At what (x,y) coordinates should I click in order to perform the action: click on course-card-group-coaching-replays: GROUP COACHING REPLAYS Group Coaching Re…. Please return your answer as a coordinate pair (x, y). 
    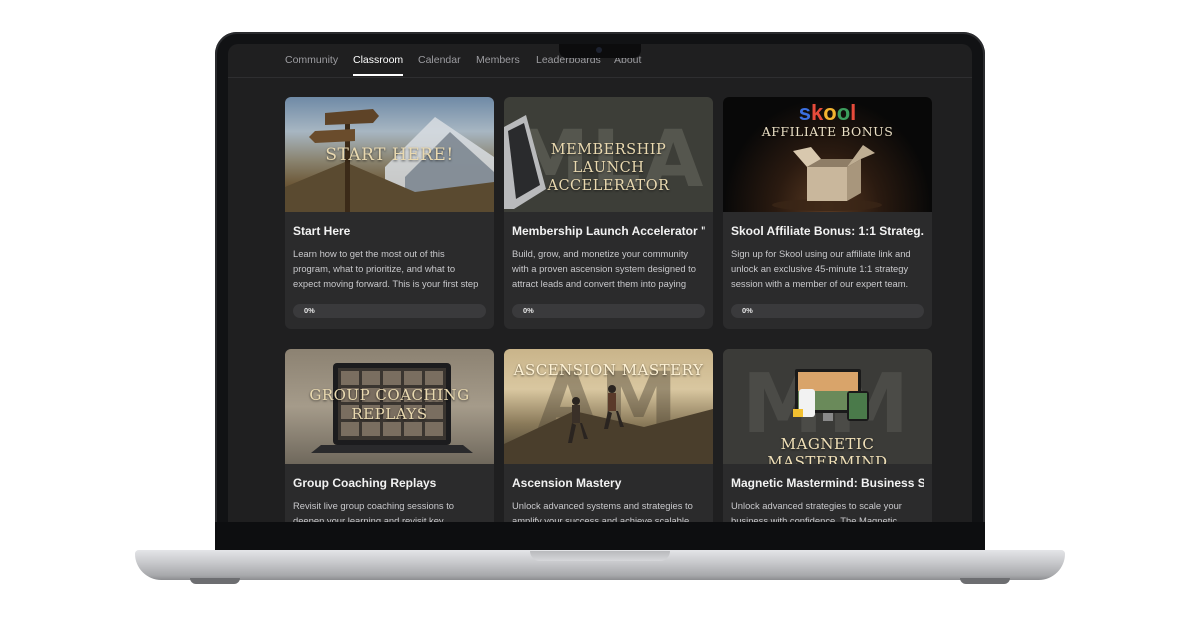
    Looking at the image, I should click on (389, 435).